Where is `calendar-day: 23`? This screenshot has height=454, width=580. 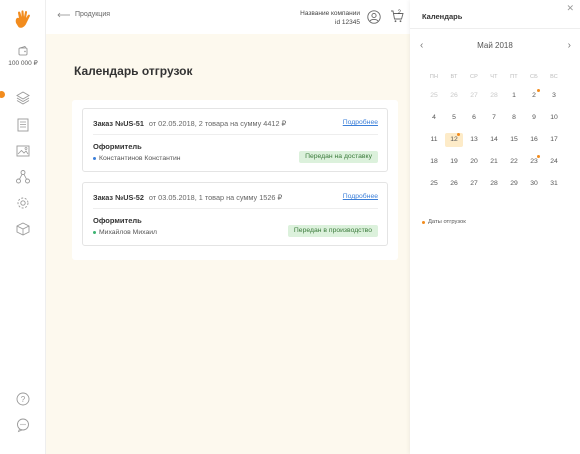 calendar-day: 23 is located at coordinates (534, 162).